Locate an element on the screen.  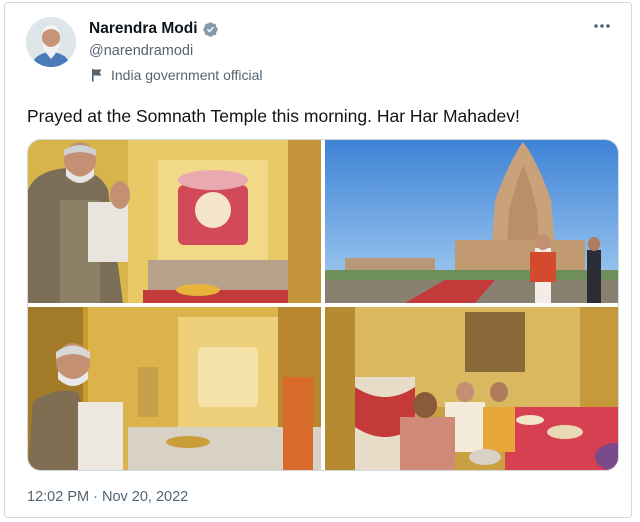
photo-4-image is located at coordinates (471, 388).